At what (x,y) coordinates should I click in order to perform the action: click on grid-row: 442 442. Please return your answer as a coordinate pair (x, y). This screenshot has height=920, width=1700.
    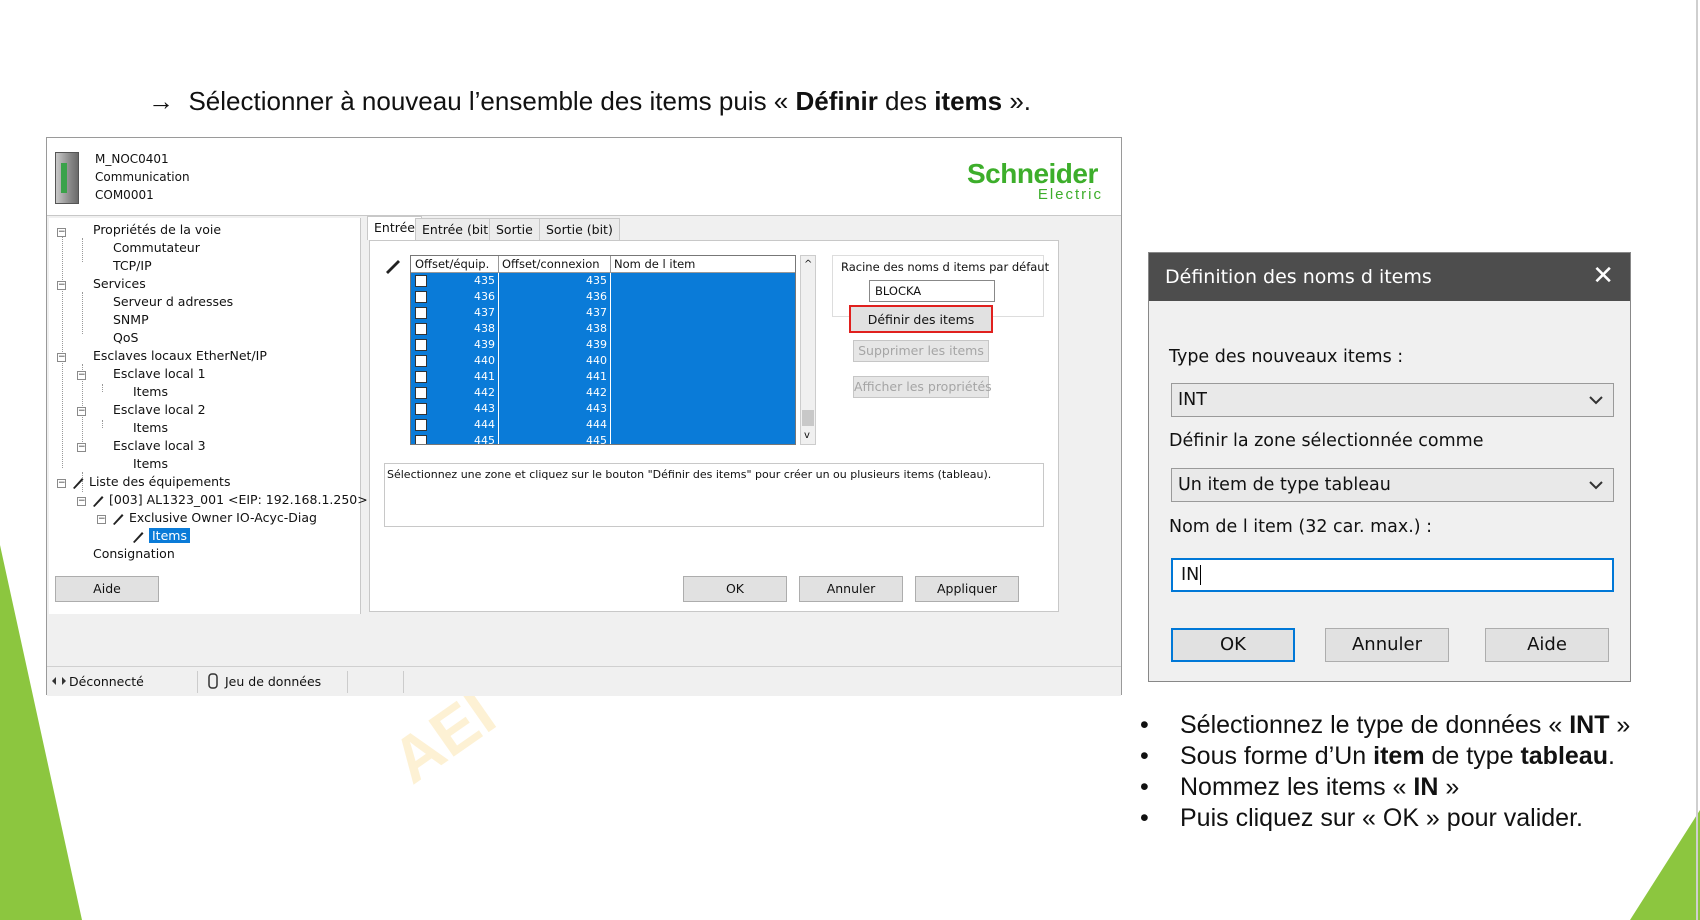
    Looking at the image, I should click on (603, 393).